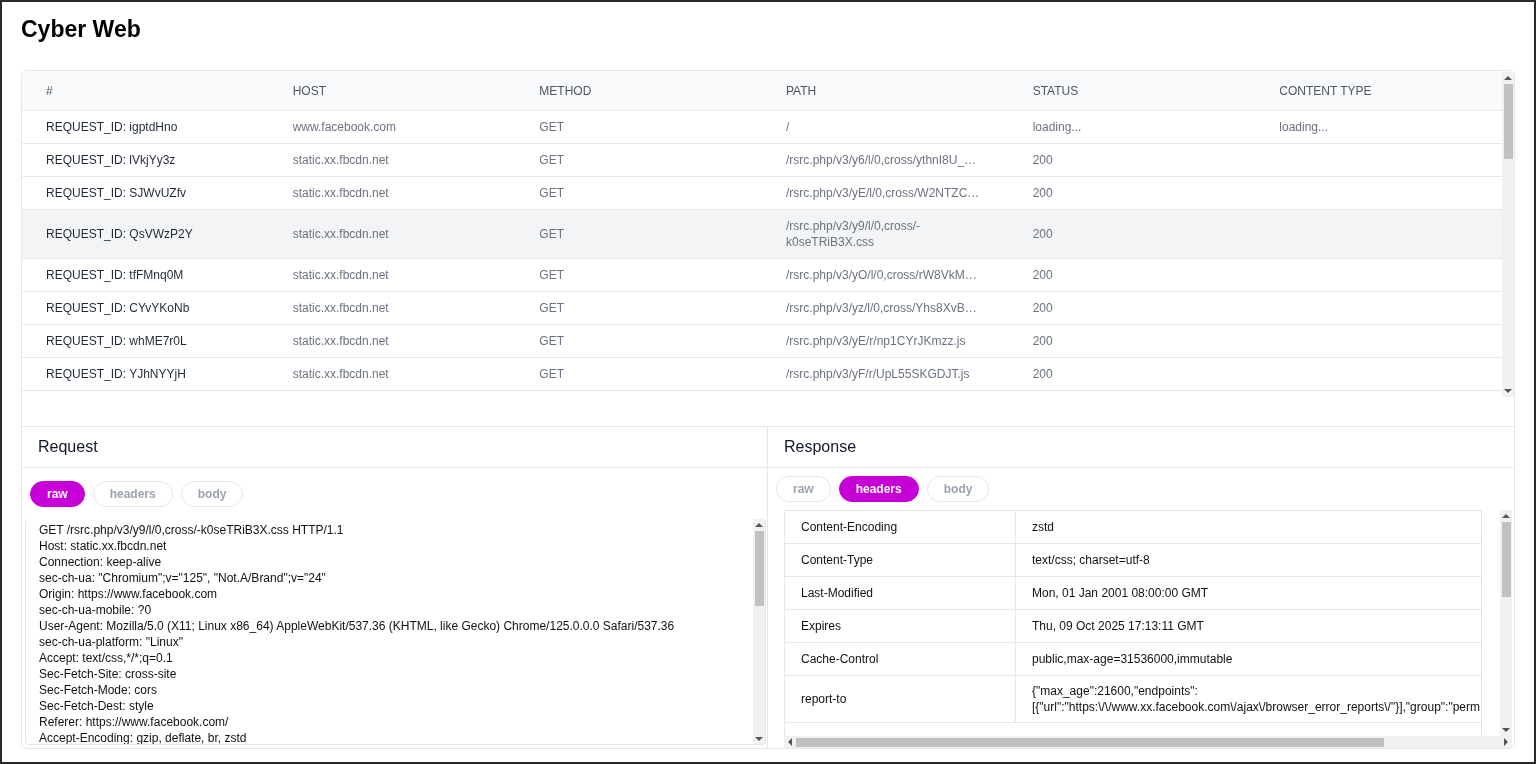 The height and width of the screenshot is (764, 1536). I want to click on tab: headers, so click(878, 489).